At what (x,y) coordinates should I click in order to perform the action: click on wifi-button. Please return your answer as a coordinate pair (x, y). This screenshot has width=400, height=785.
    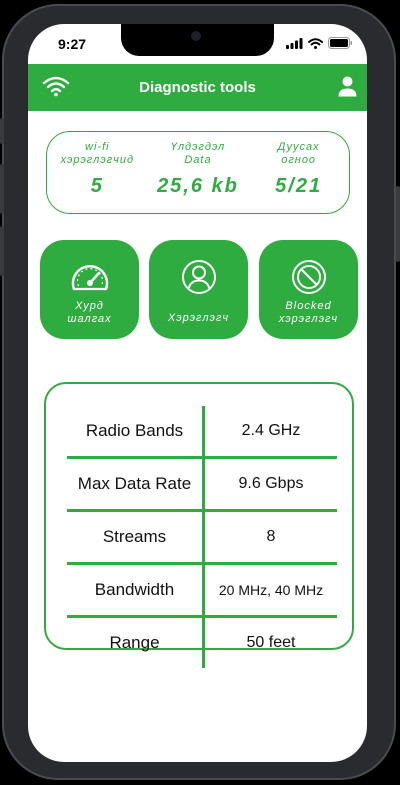
    Looking at the image, I should click on (56, 88).